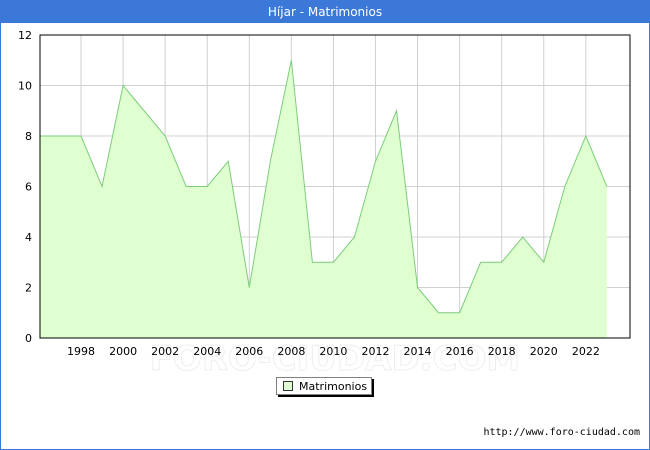 This screenshot has width=650, height=450. Describe the element at coordinates (375, 351) in the screenshot. I see `x-tick-label: 2012` at that location.